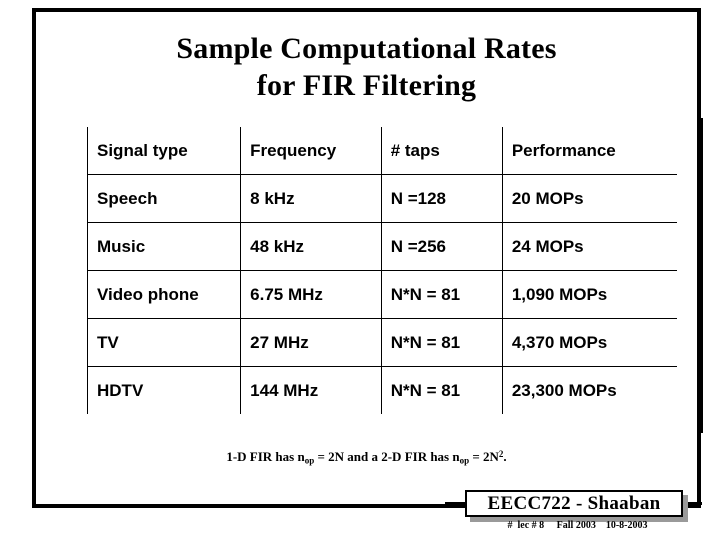  I want to click on table-row: HDTV 144 MHz N*N = 81 23,300 MOPs, so click(381, 390).